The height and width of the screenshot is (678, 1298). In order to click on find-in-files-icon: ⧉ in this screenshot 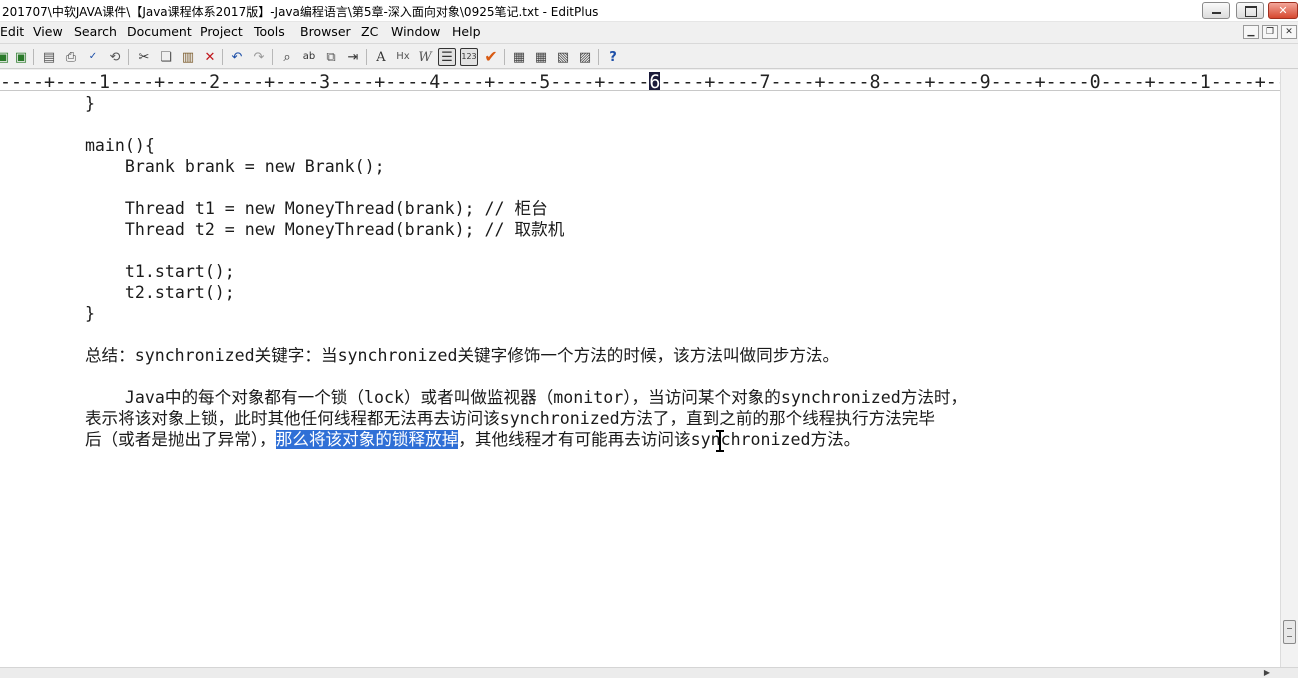, I will do `click(331, 57)`.